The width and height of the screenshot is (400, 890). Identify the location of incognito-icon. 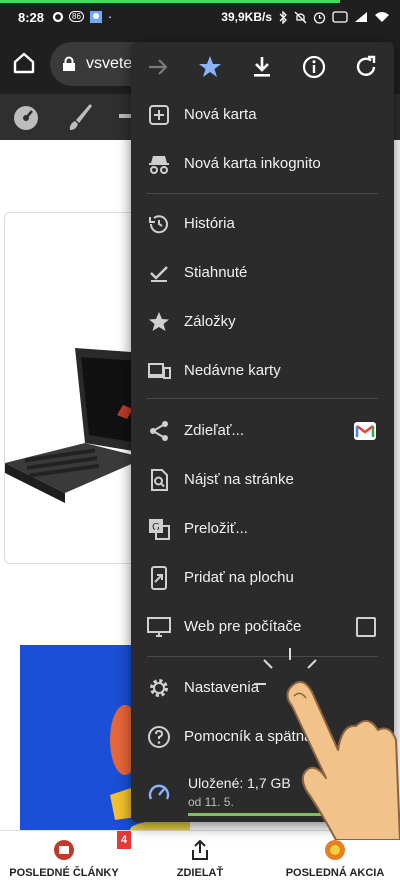
(159, 165).